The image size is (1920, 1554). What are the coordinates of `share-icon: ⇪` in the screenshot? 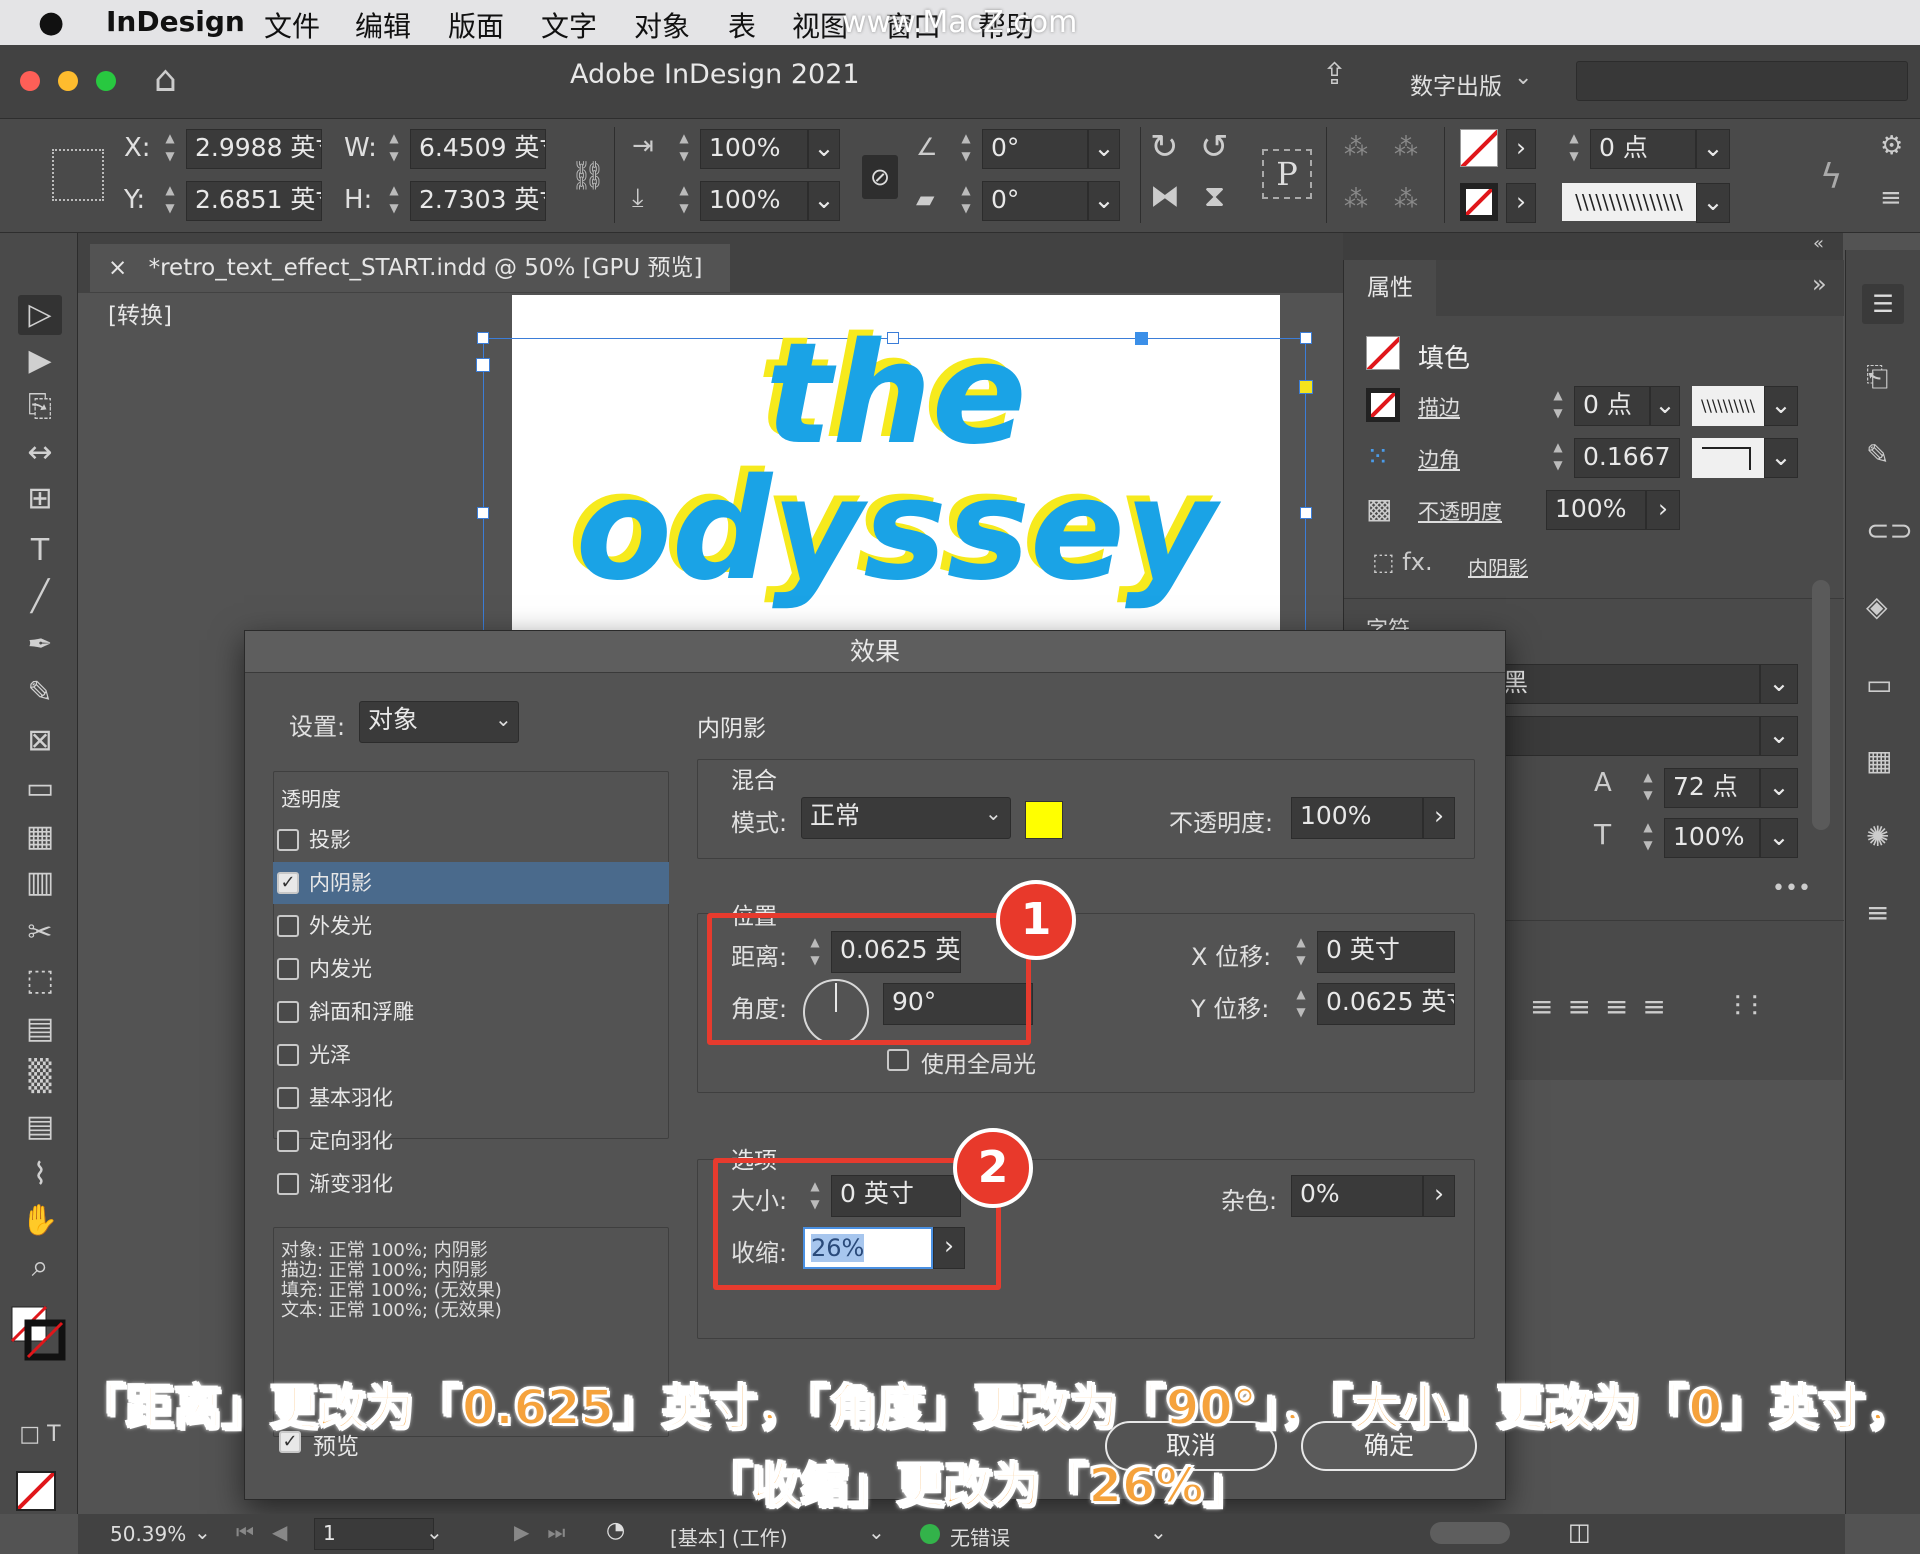 It's located at (1334, 74).